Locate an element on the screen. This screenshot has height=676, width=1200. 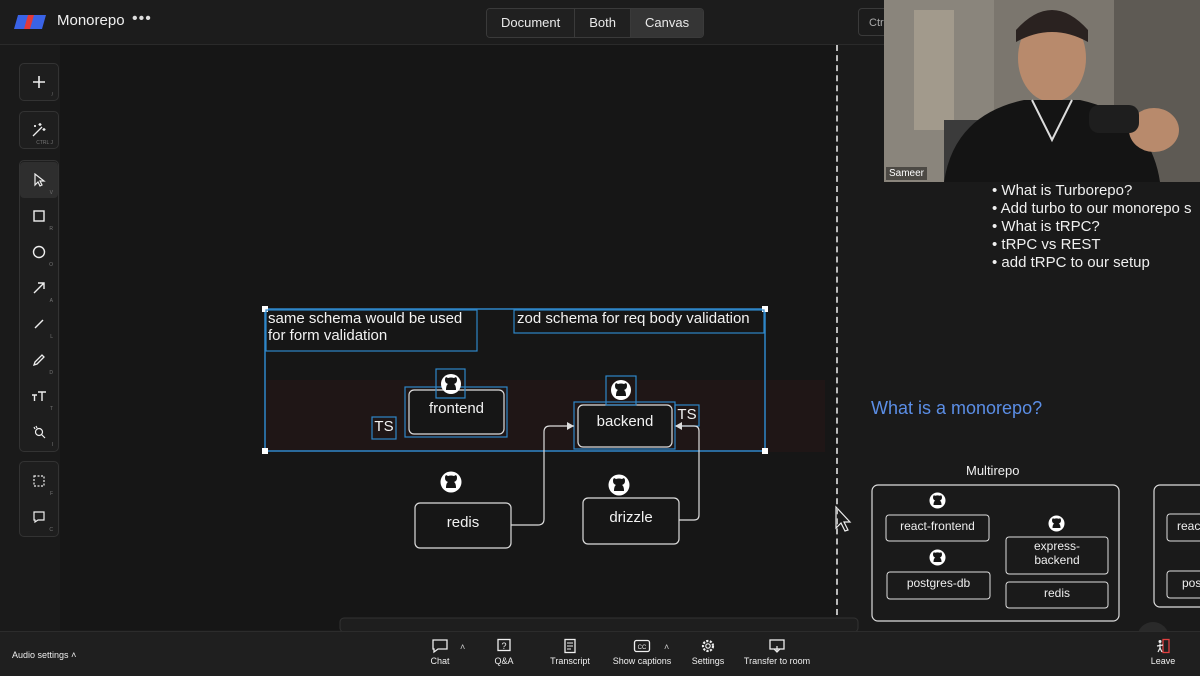
ellipse-tool-button: O is located at coordinates (39, 252).